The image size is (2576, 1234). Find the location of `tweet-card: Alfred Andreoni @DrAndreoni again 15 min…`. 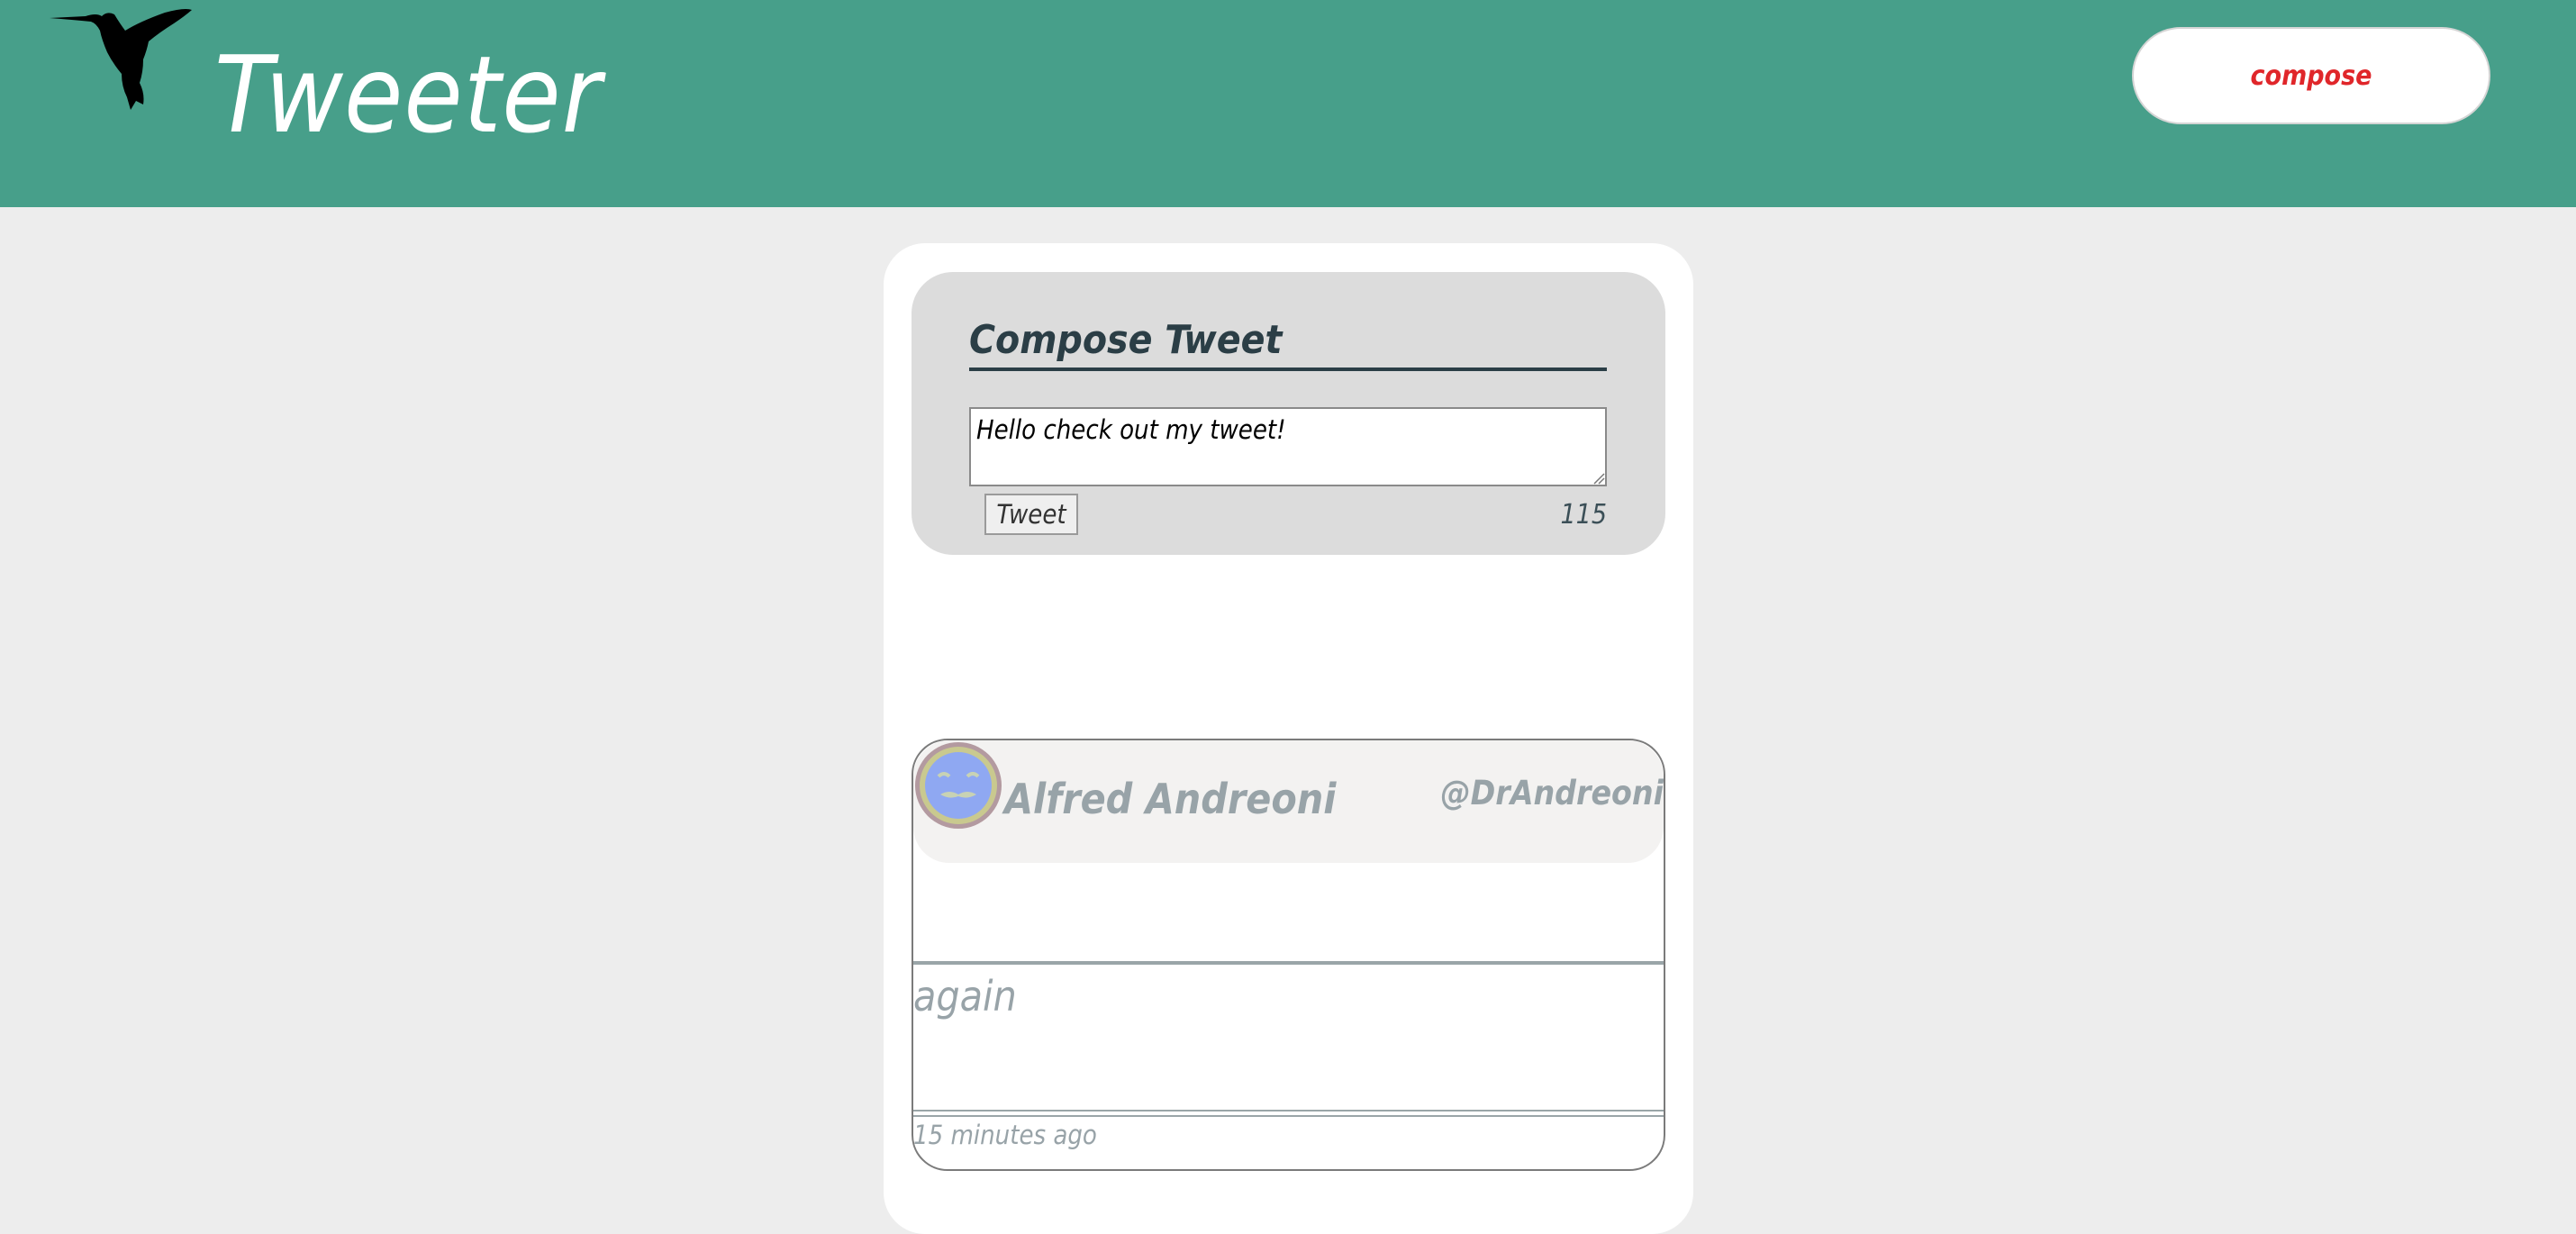

tweet-card: Alfred Andreoni @DrAndreoni again 15 min… is located at coordinates (1288, 955).